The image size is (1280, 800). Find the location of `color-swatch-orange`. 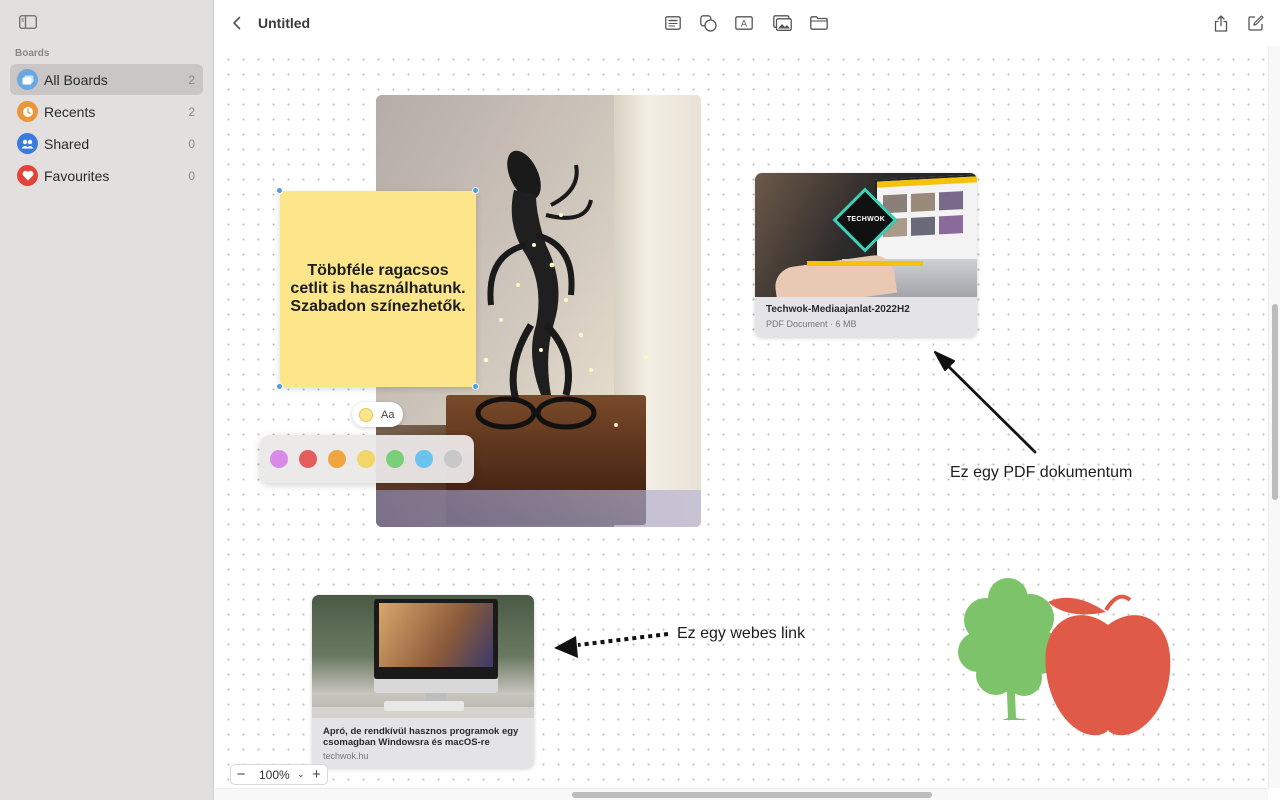

color-swatch-orange is located at coordinates (337, 459).